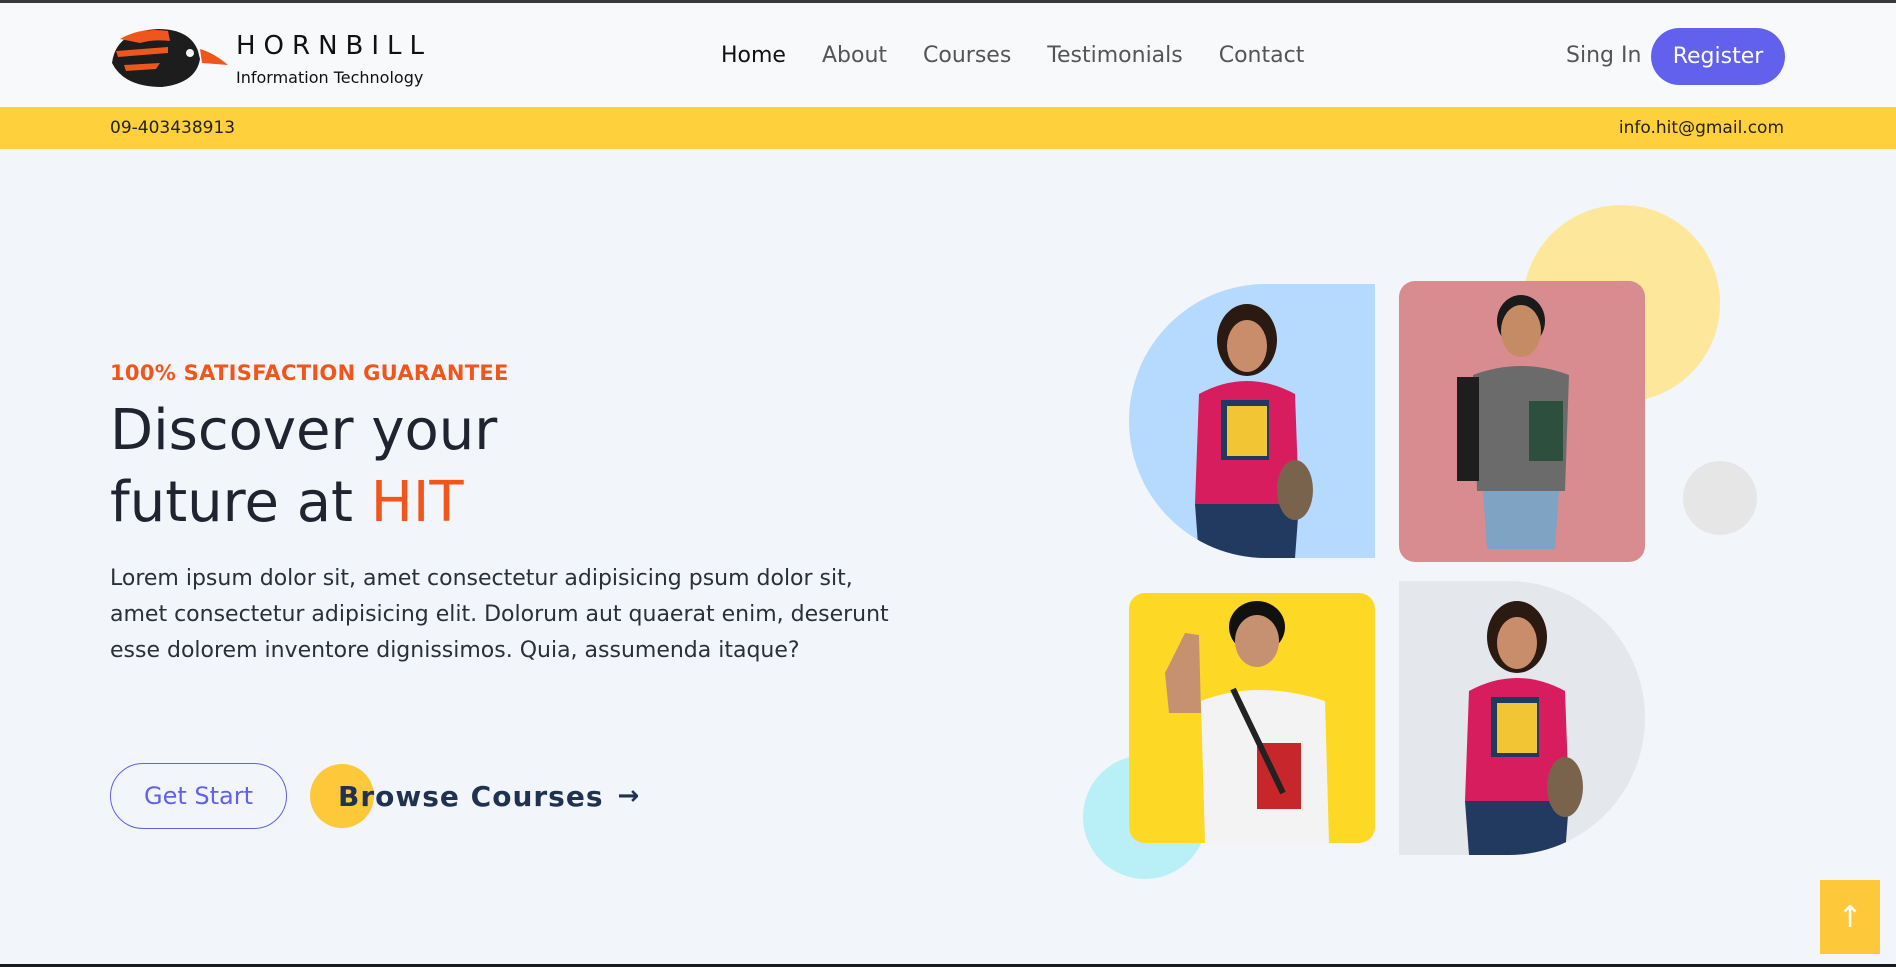 The width and height of the screenshot is (1896, 967). What do you see at coordinates (1720, 498) in the screenshot?
I see `decor-circle-gray` at bounding box center [1720, 498].